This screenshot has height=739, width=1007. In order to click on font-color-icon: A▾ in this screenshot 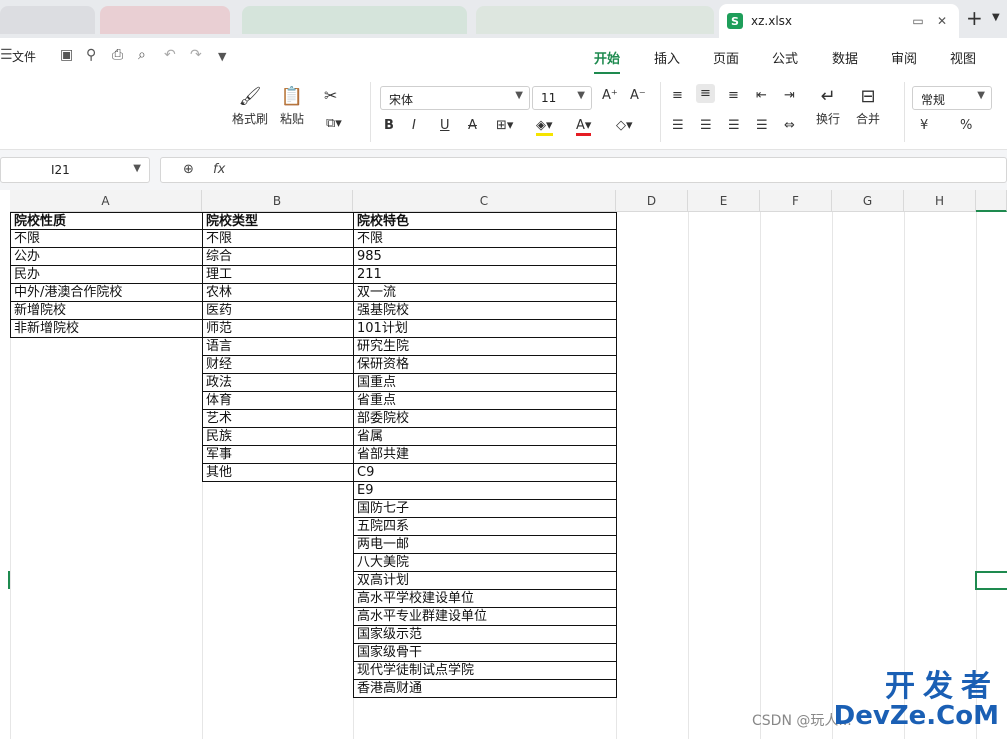, I will do `click(584, 127)`.